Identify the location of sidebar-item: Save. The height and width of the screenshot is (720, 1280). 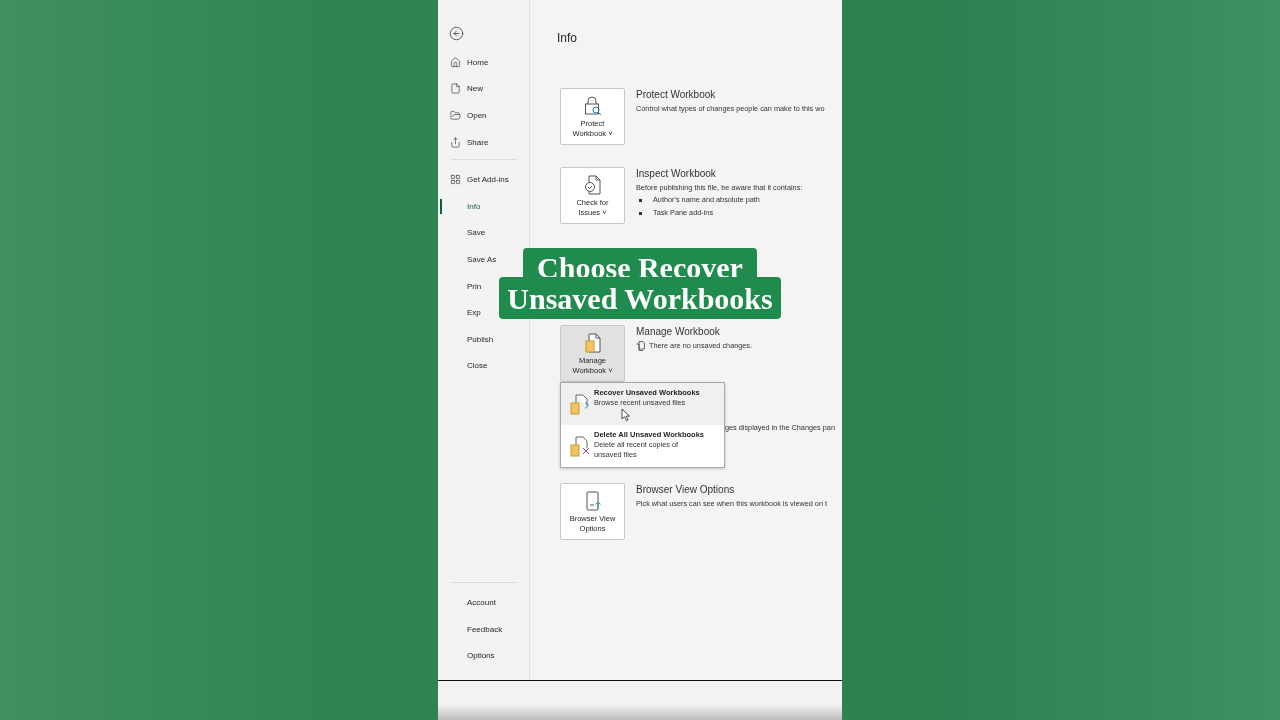
(462, 233).